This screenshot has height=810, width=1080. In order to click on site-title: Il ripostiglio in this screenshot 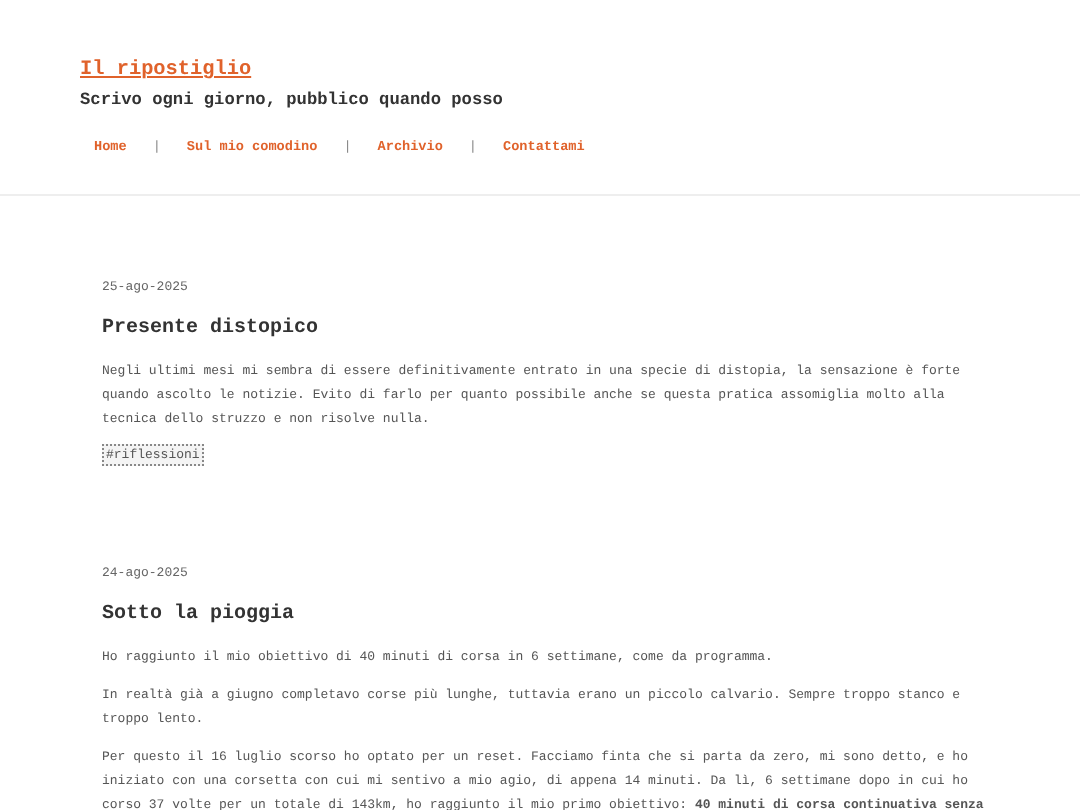, I will do `click(166, 72)`.